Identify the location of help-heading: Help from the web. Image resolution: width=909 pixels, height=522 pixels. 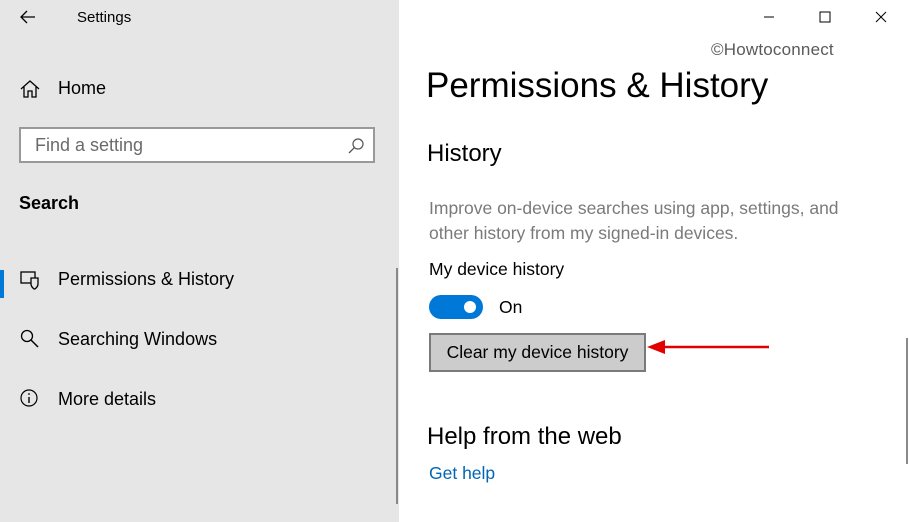
(524, 436).